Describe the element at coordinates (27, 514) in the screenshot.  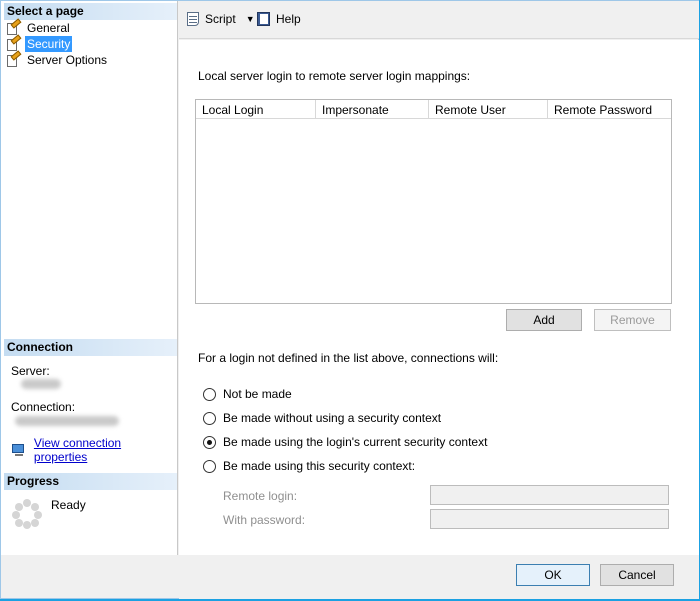
I see `progress-spinner-icon` at that location.